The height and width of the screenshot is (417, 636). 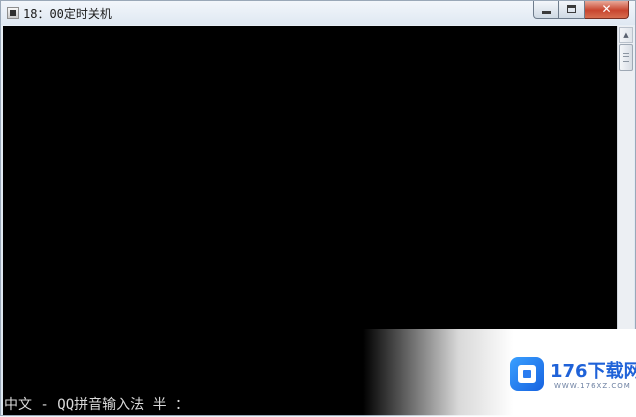 What do you see at coordinates (13, 13) in the screenshot?
I see `console-app-icon` at bounding box center [13, 13].